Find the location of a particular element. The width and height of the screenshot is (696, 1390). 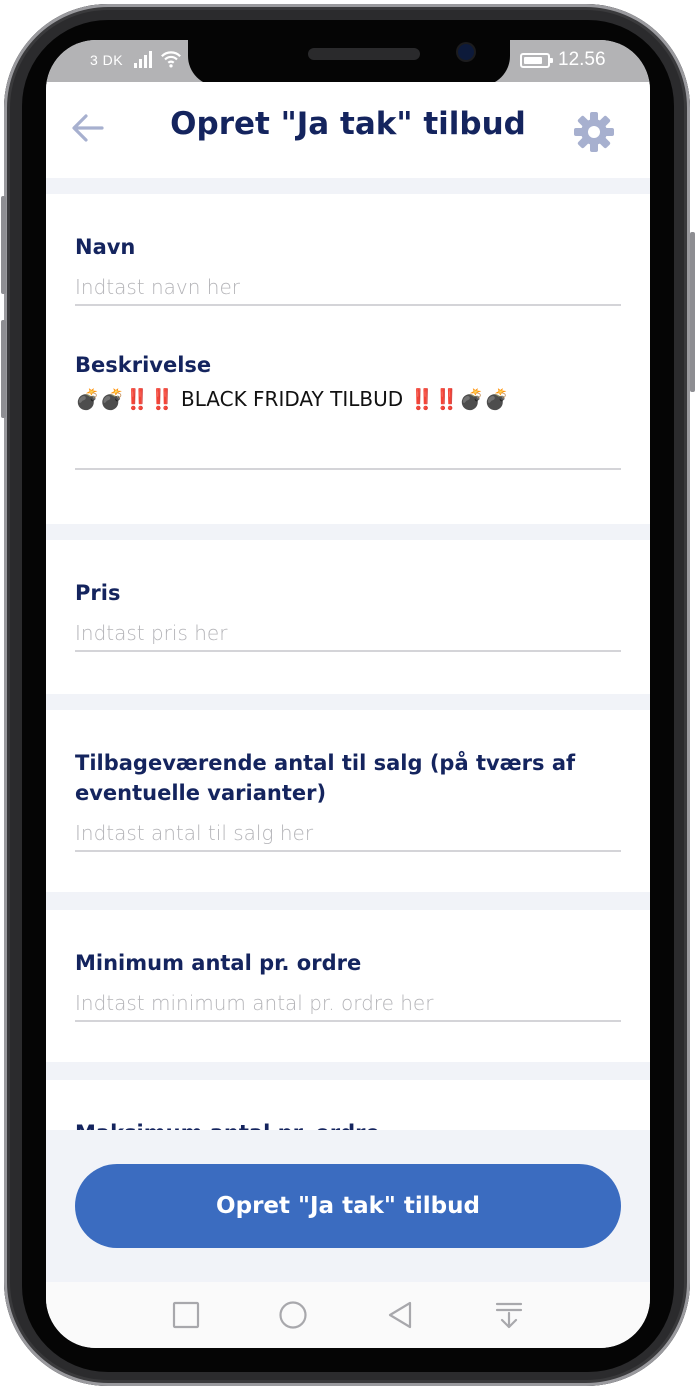

battery-icon is located at coordinates (536, 60).